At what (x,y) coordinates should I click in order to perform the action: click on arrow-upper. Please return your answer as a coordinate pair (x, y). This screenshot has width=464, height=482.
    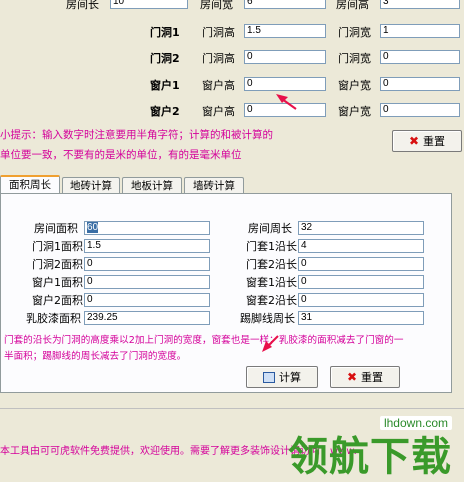
    Looking at the image, I should click on (286, 102).